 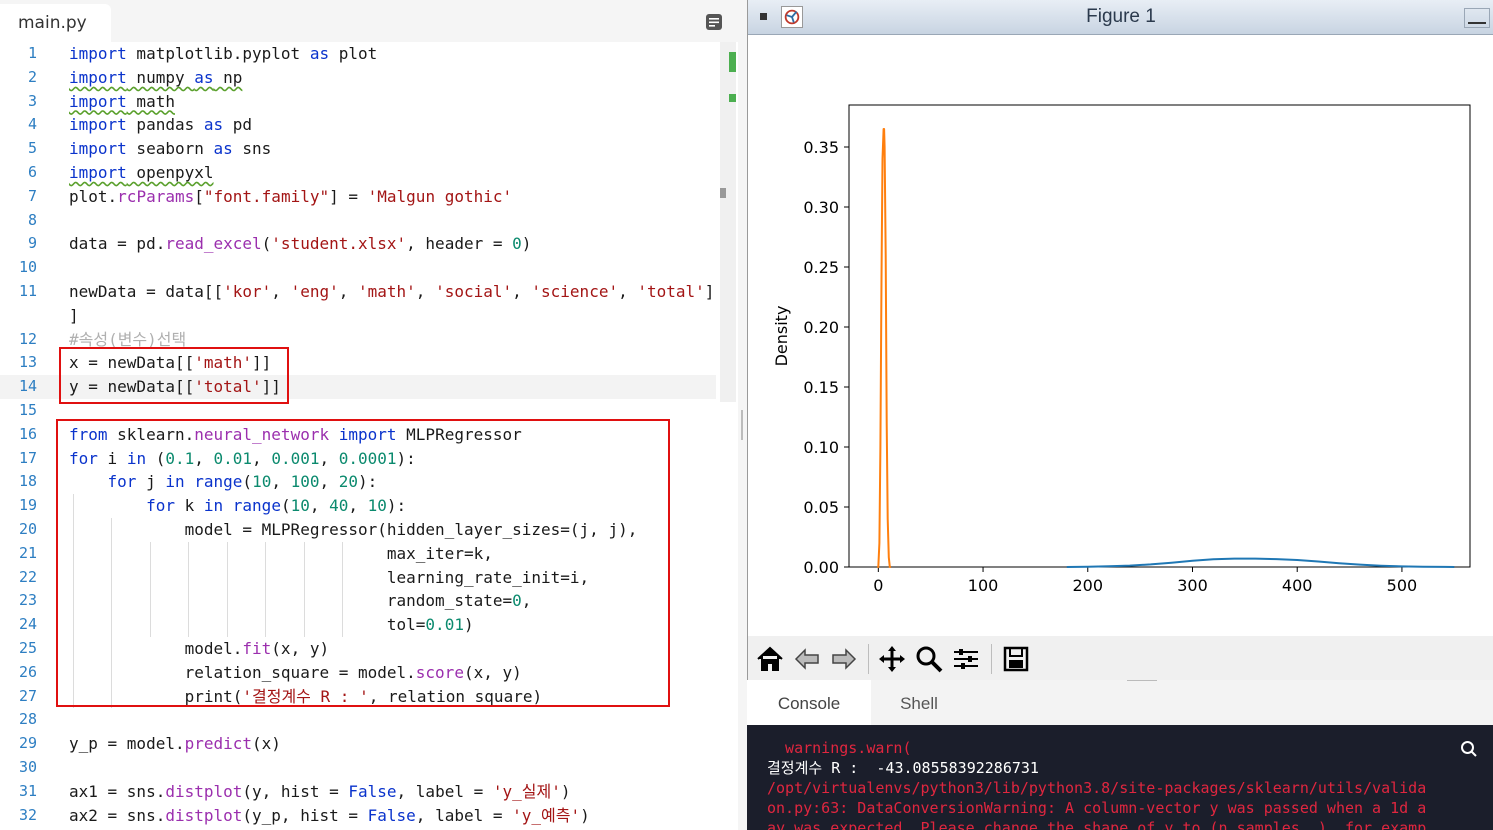 I want to click on y-axis-label: Density, so click(x=781, y=336).